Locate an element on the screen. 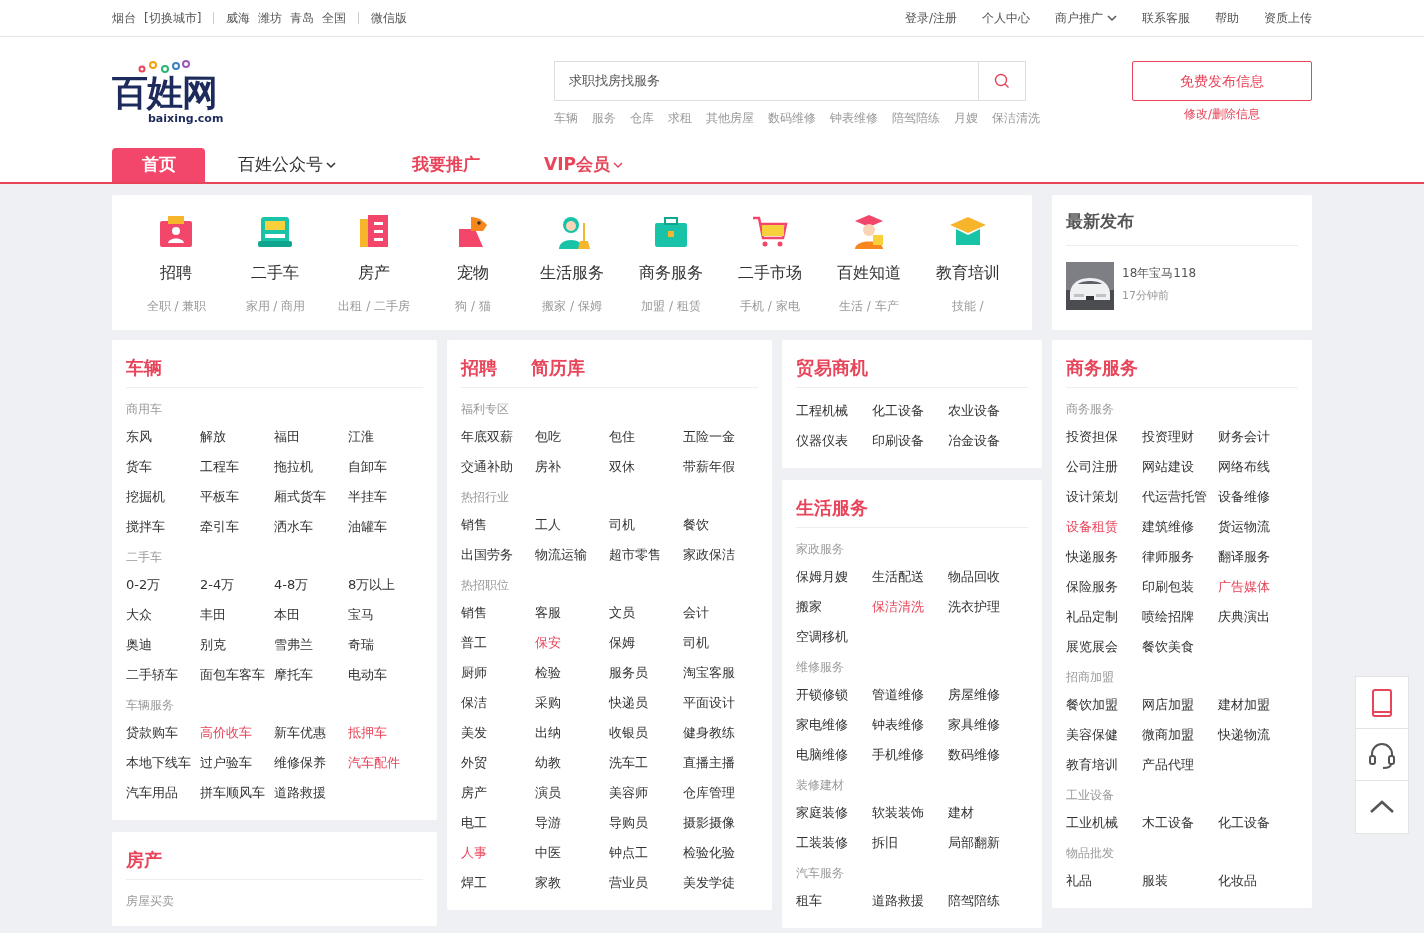 The width and height of the screenshot is (1424, 933). city-link: 烟台 is located at coordinates (124, 18).